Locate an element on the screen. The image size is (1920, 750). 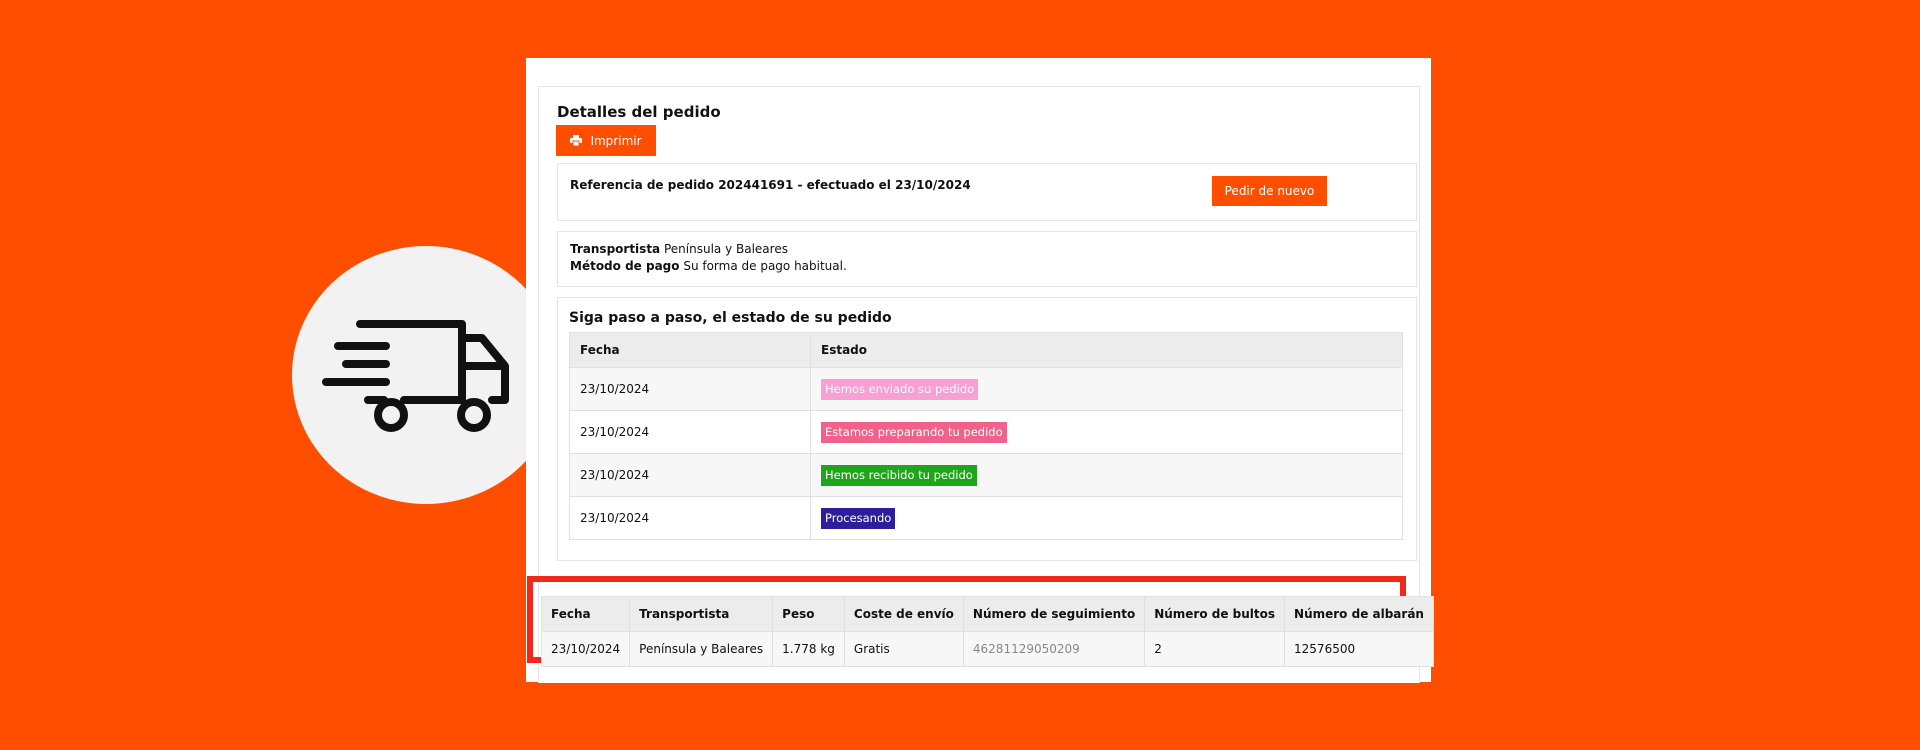
reorder-button: Pedir de nuevo is located at coordinates (1269, 191).